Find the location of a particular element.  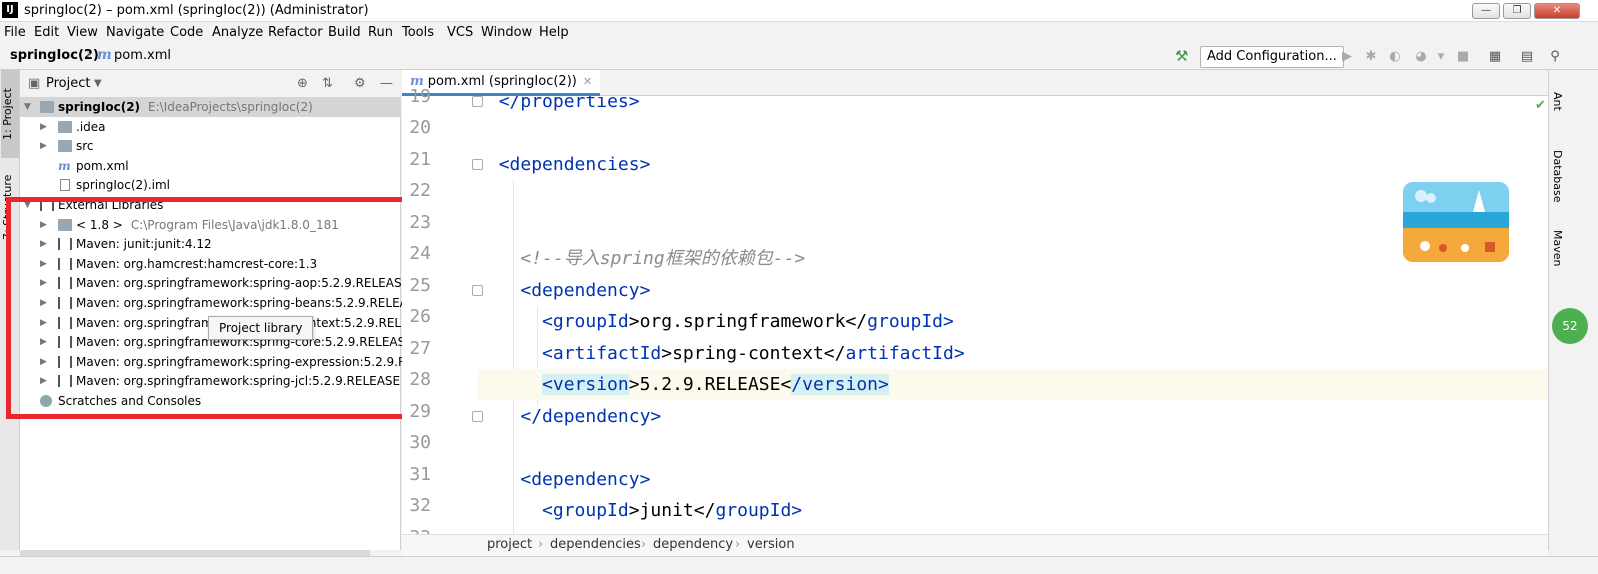

collapse-all-icon: ⇅ is located at coordinates (327, 83).